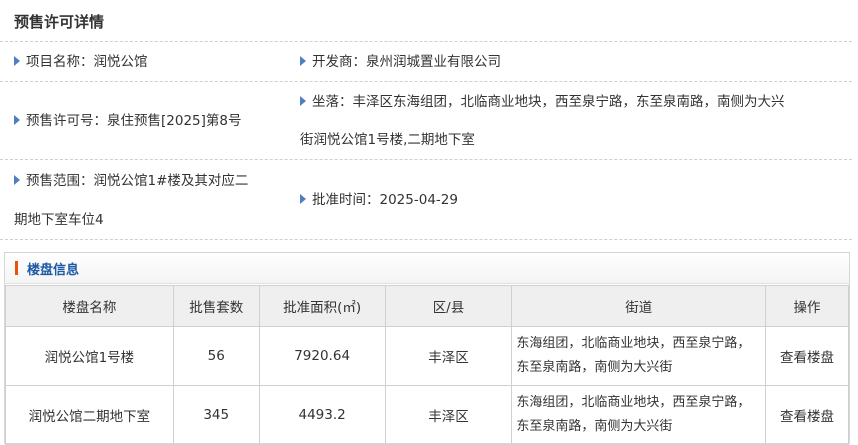  I want to click on location-text-line1: 坐落：丰泽区东海组团，北临商业地块，西至泉宁路，东至泉南路，南侧为大兴, so click(548, 102).